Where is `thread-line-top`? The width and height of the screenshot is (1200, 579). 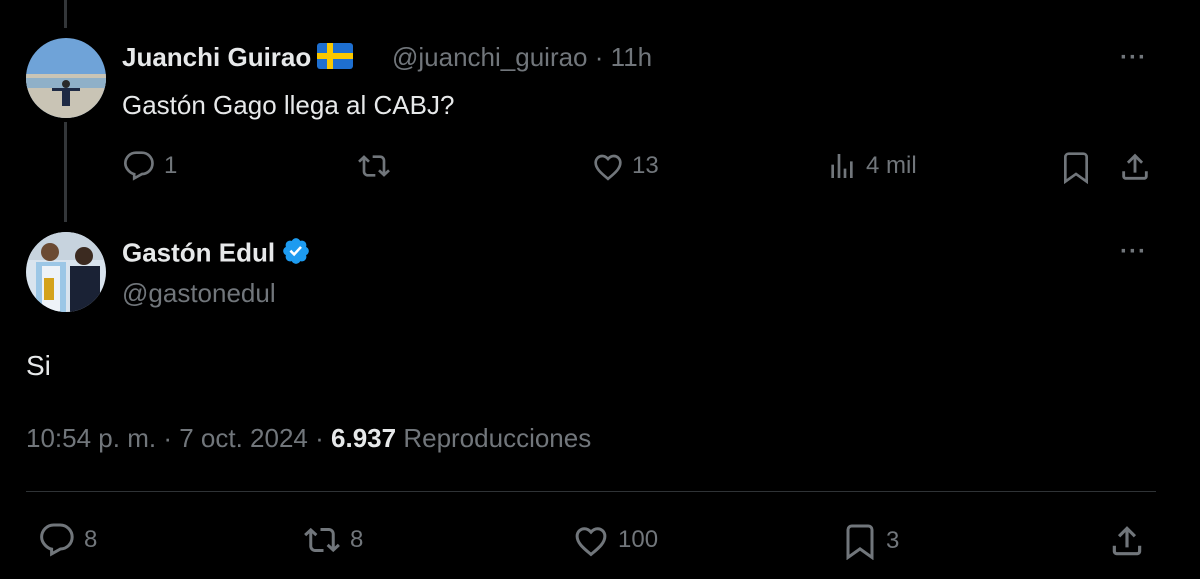 thread-line-top is located at coordinates (65, 14).